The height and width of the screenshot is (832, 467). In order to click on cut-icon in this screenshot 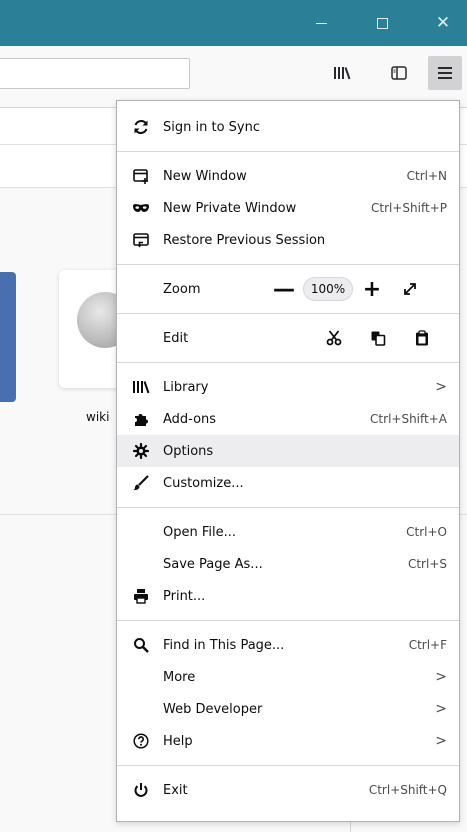, I will do `click(334, 338)`.